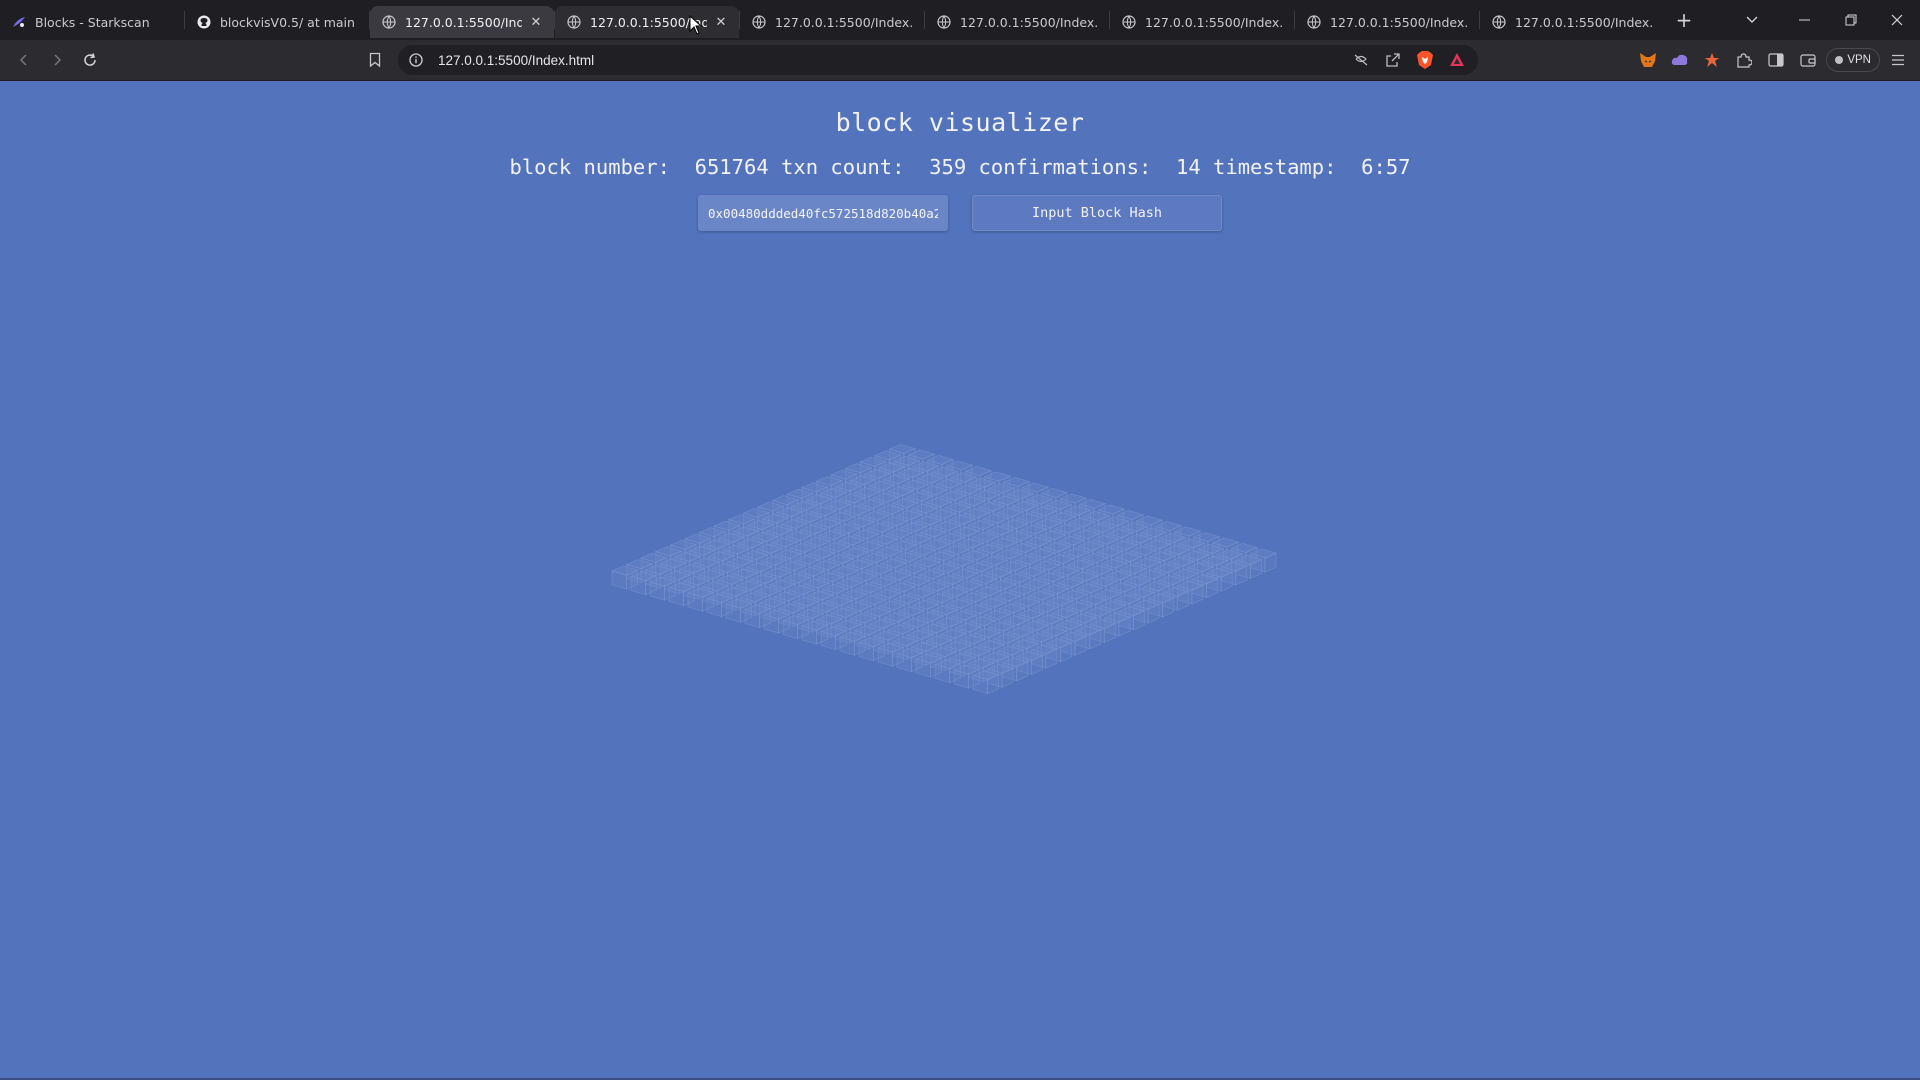 This screenshot has height=1080, width=1920. I want to click on menu-icon, so click(1898, 60).